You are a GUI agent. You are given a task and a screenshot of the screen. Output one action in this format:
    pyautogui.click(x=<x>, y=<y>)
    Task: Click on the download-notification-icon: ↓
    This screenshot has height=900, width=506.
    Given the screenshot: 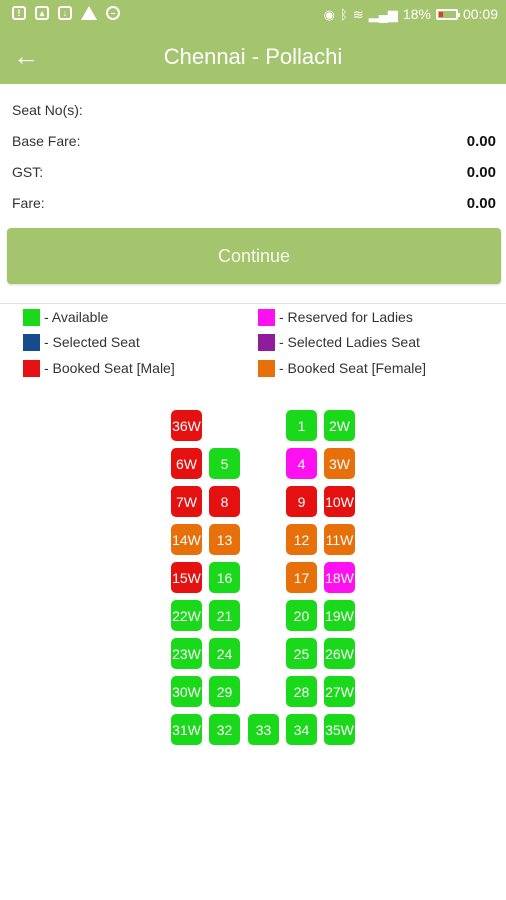 What is the action you would take?
    pyautogui.click(x=65, y=13)
    